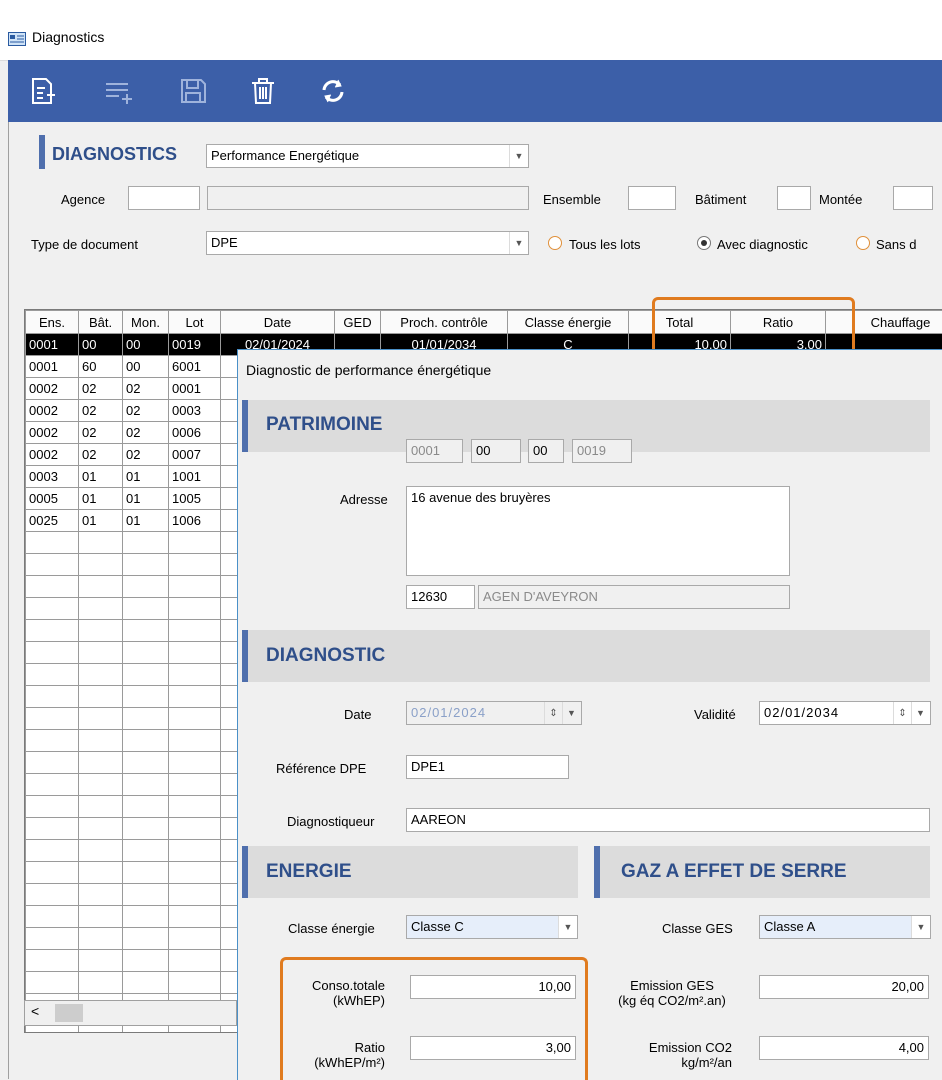  What do you see at coordinates (902, 713) in the screenshot?
I see `spin-icon: ⇕` at bounding box center [902, 713].